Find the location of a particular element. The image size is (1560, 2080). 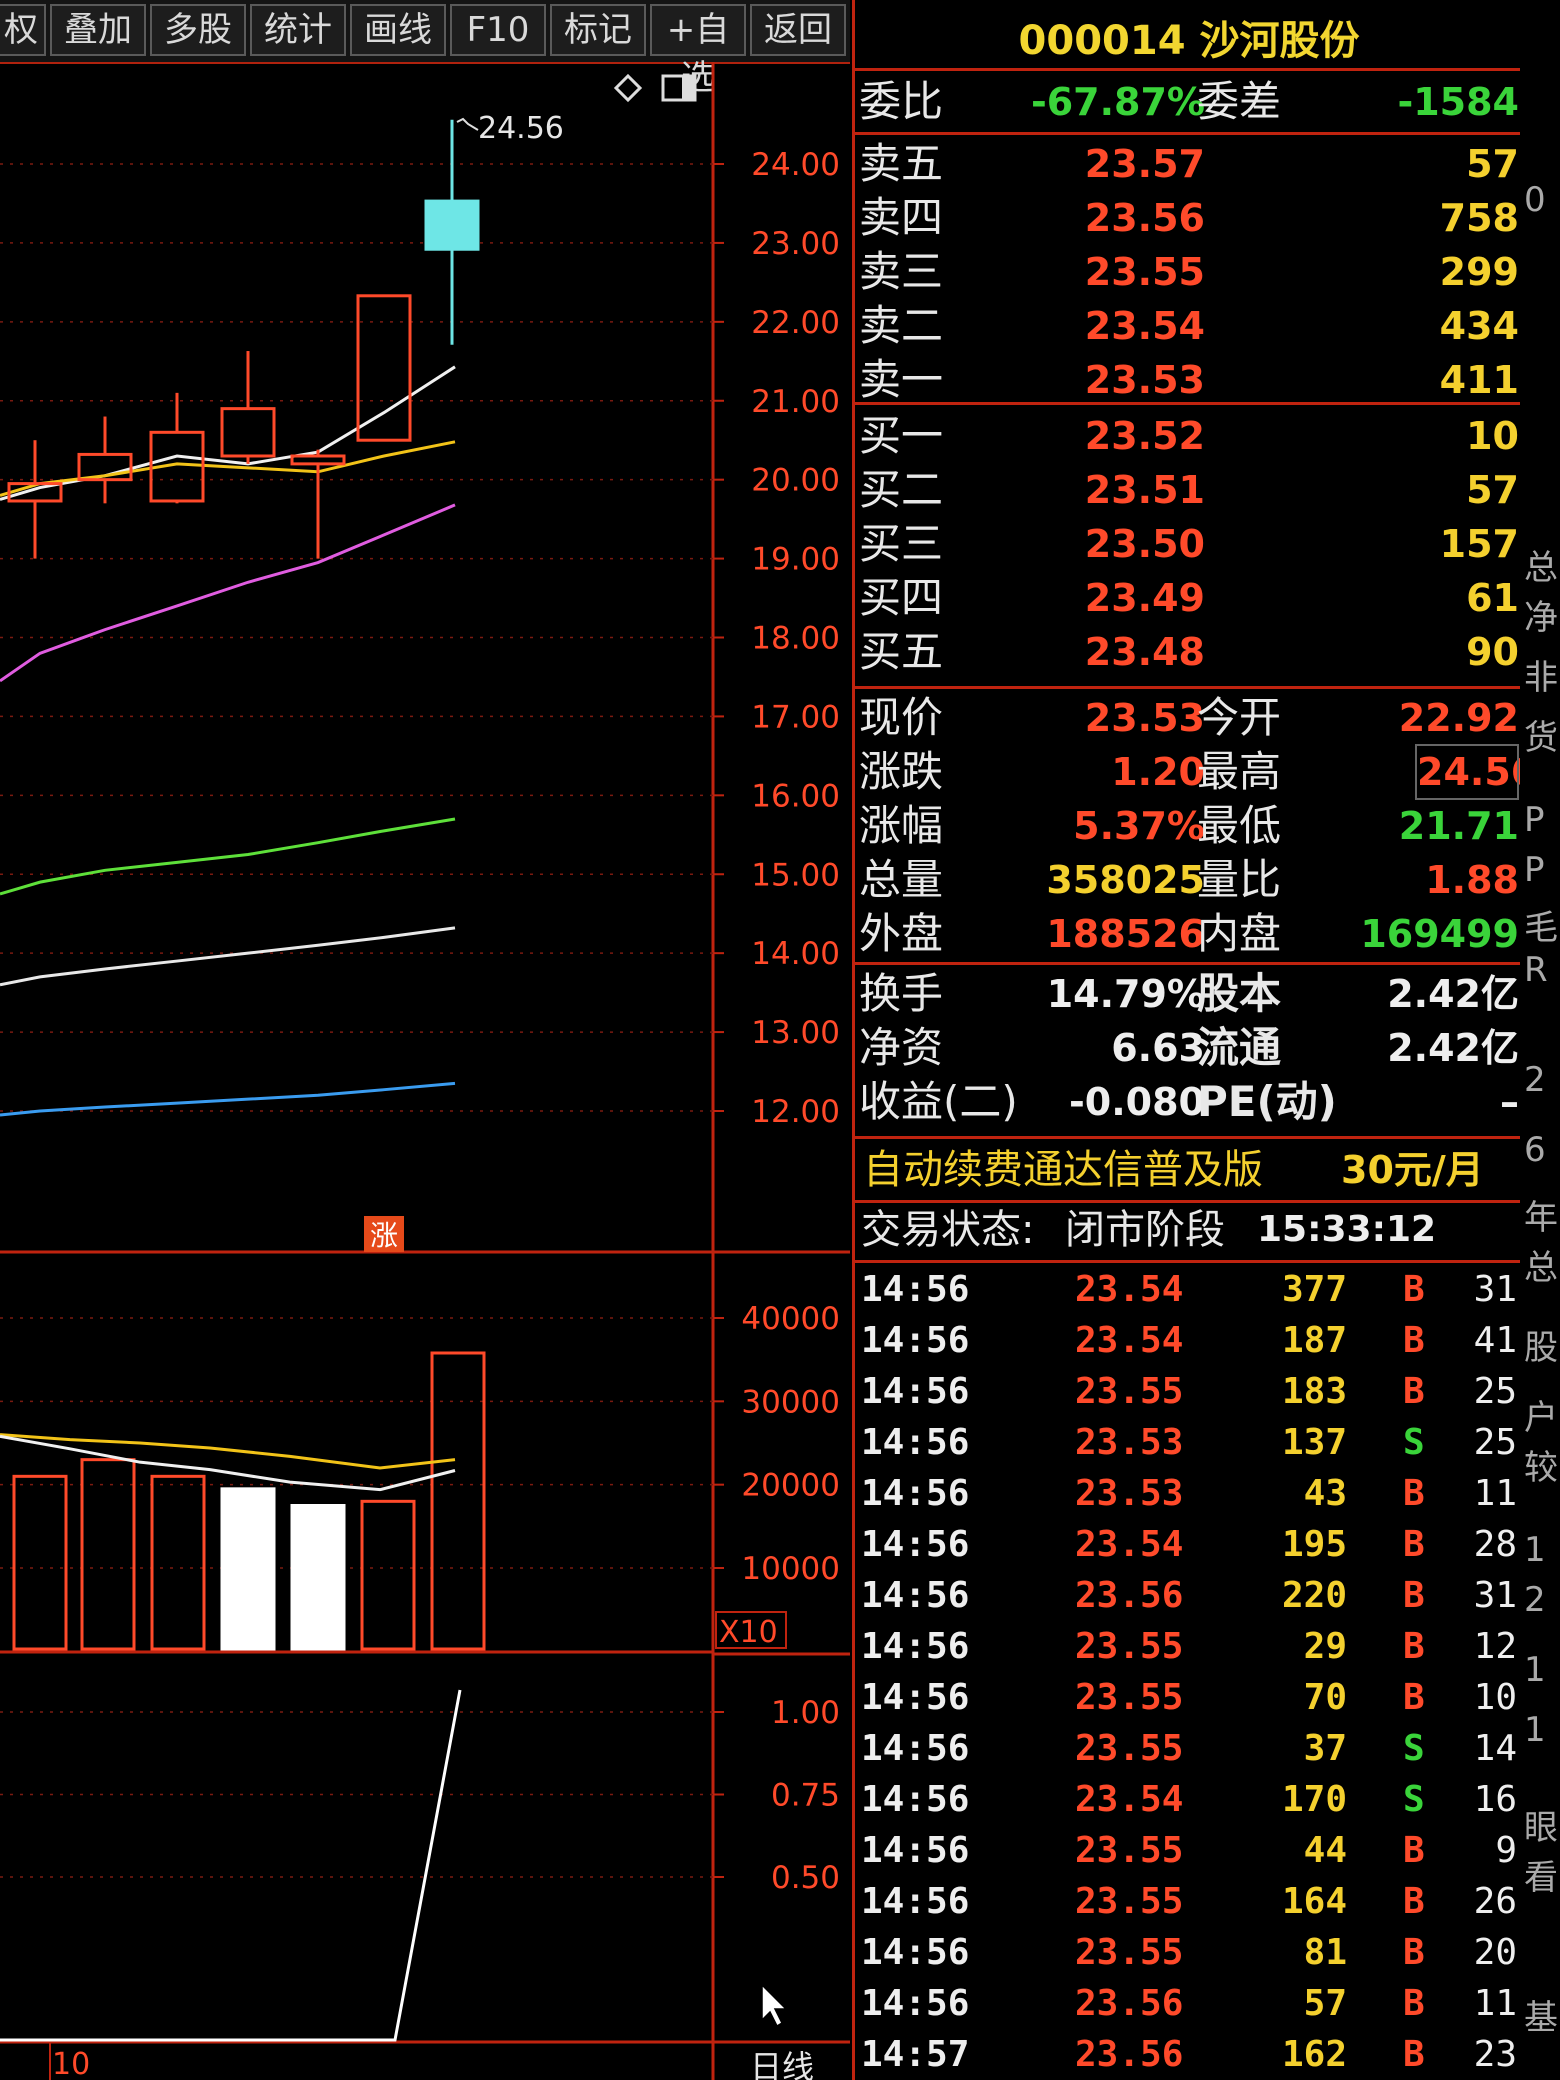

sell-level-price: 23.53 is located at coordinates (1115, 380).